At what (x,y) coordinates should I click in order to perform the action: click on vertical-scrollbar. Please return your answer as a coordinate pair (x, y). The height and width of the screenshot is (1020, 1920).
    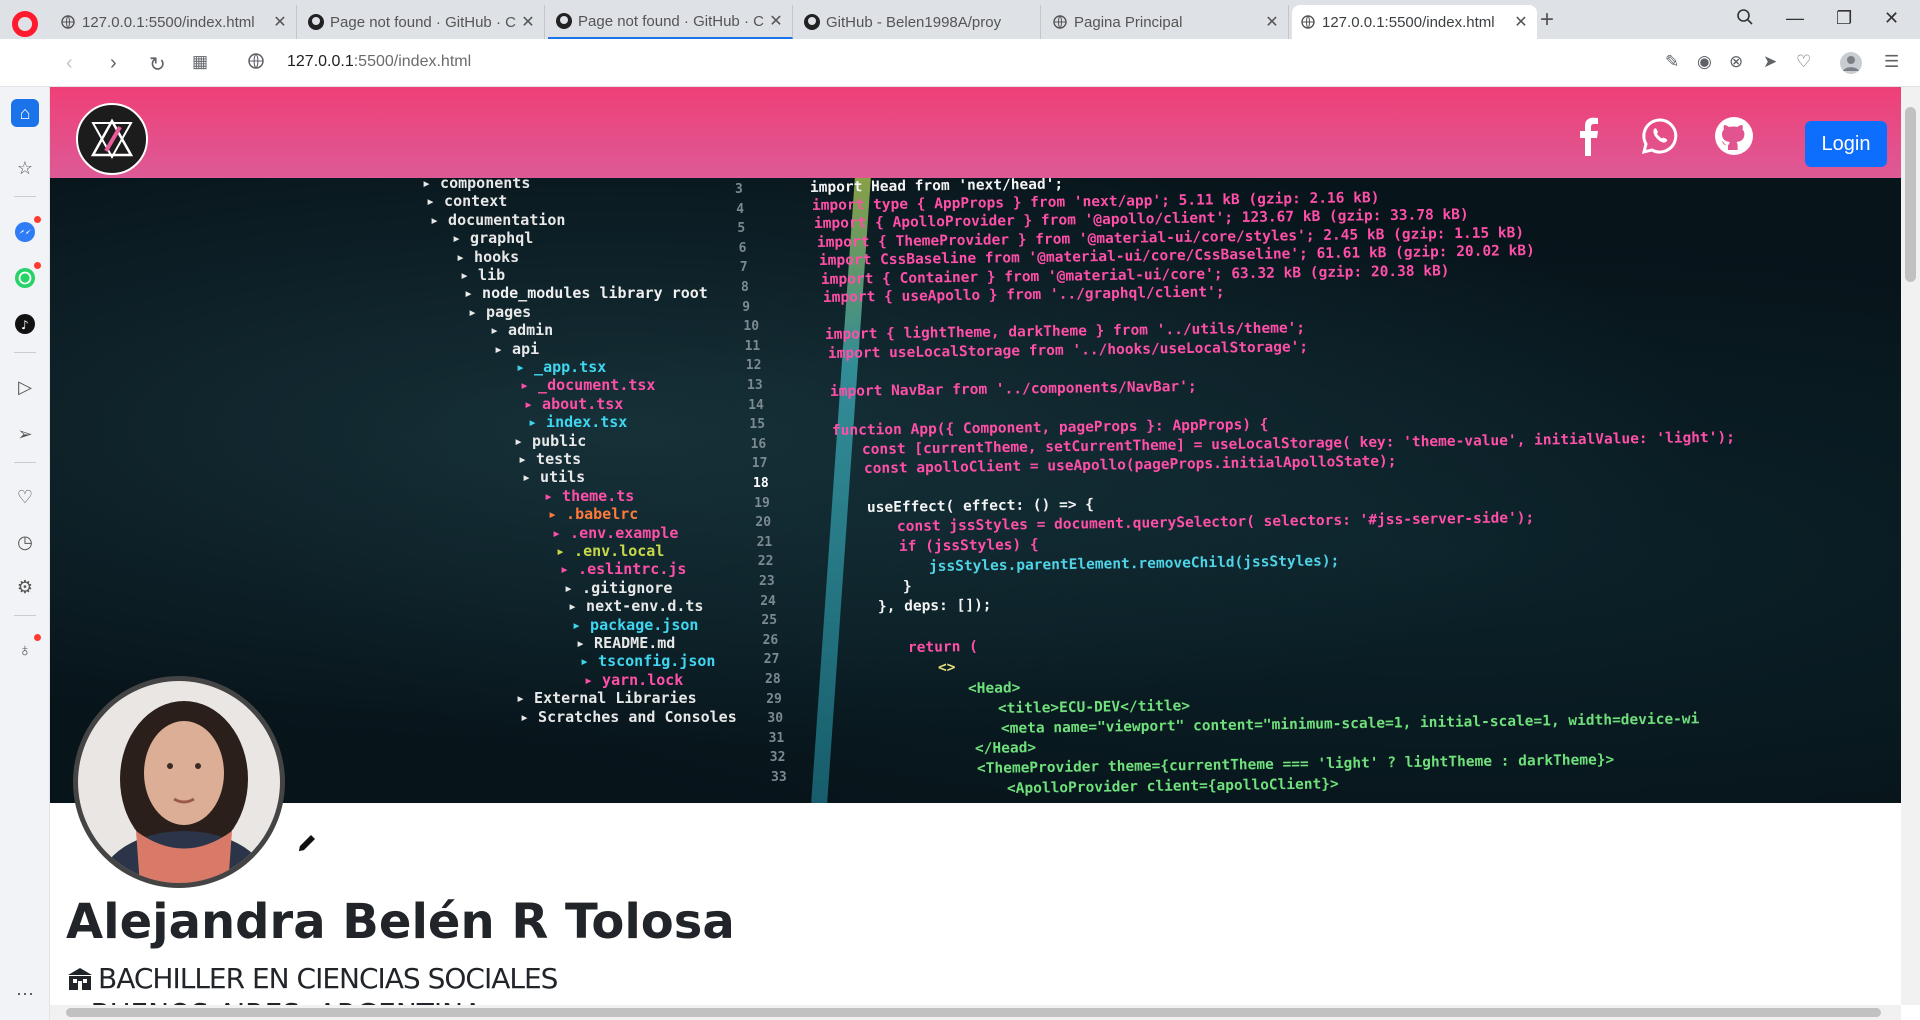
    Looking at the image, I should click on (1910, 546).